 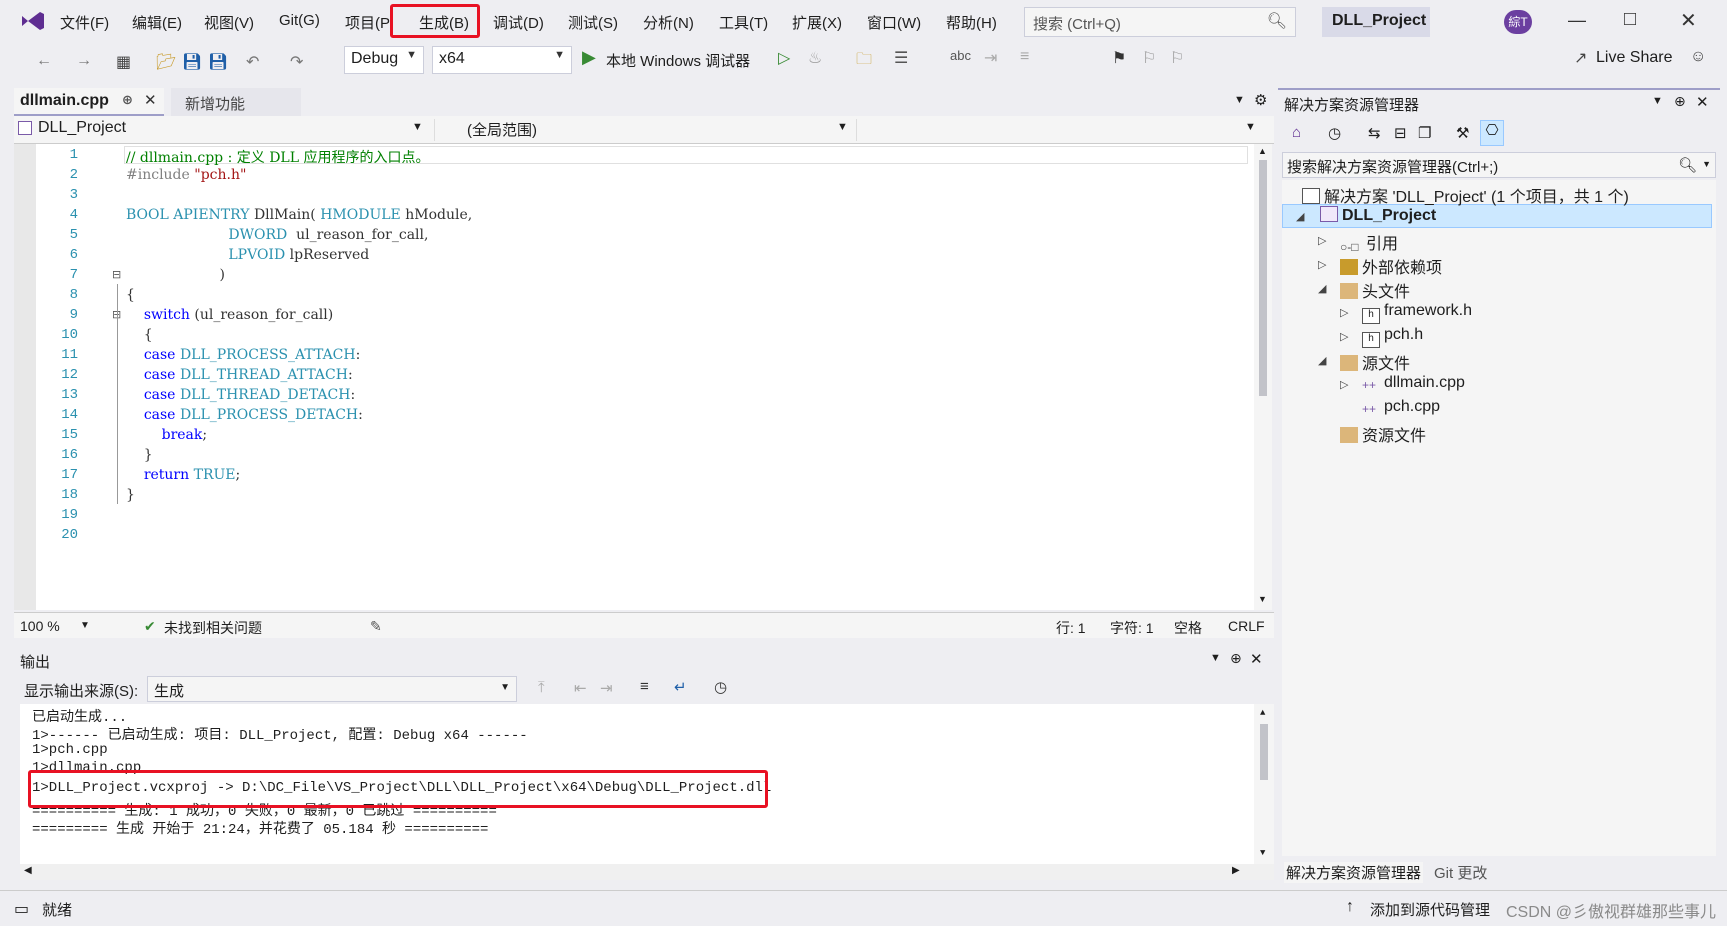 What do you see at coordinates (123, 62) in the screenshot?
I see `new-project-icon: ▦` at bounding box center [123, 62].